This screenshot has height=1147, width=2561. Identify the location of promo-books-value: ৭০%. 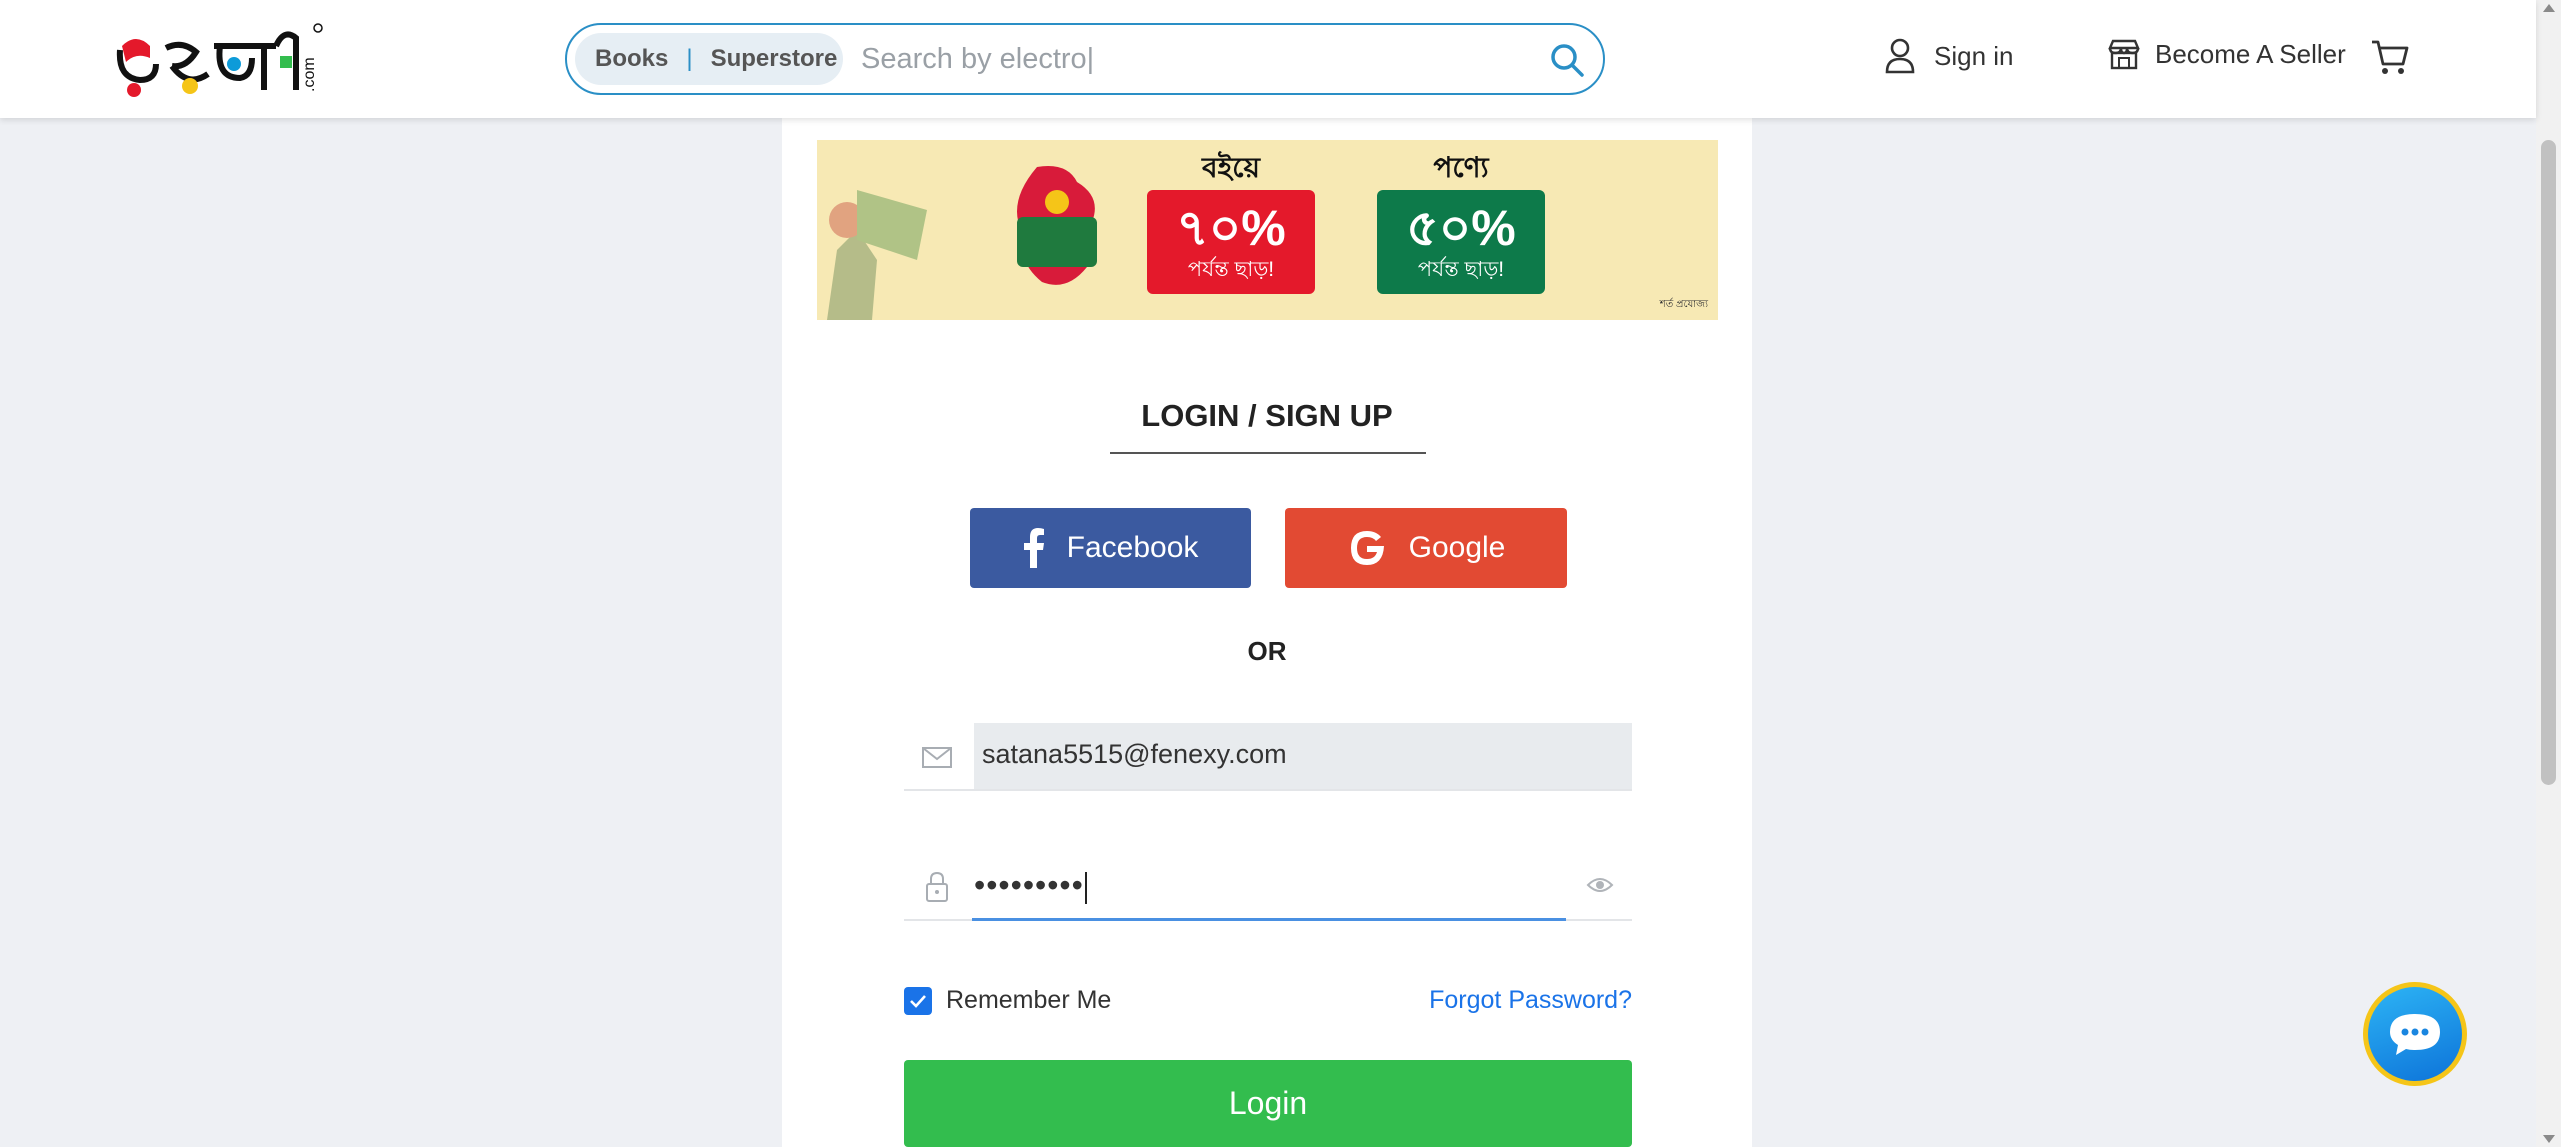
(1231, 228).